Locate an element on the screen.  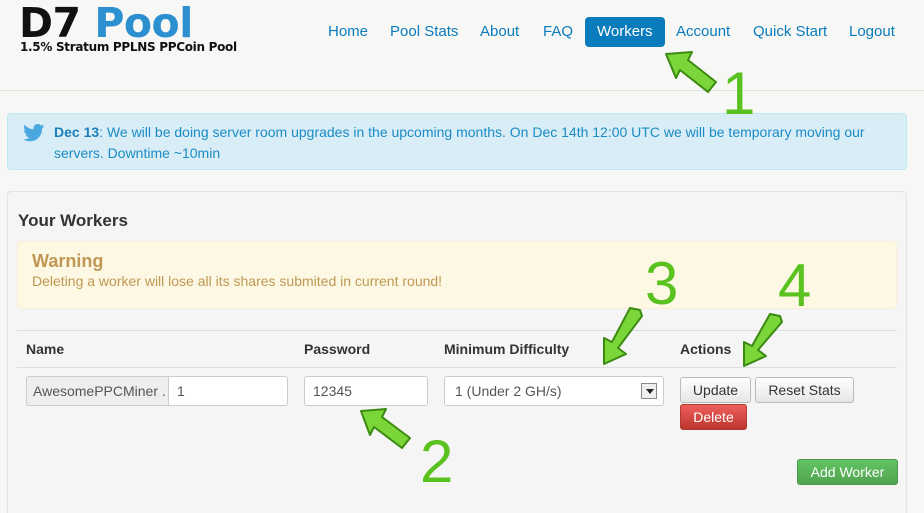
nav-workers: Workers is located at coordinates (625, 32).